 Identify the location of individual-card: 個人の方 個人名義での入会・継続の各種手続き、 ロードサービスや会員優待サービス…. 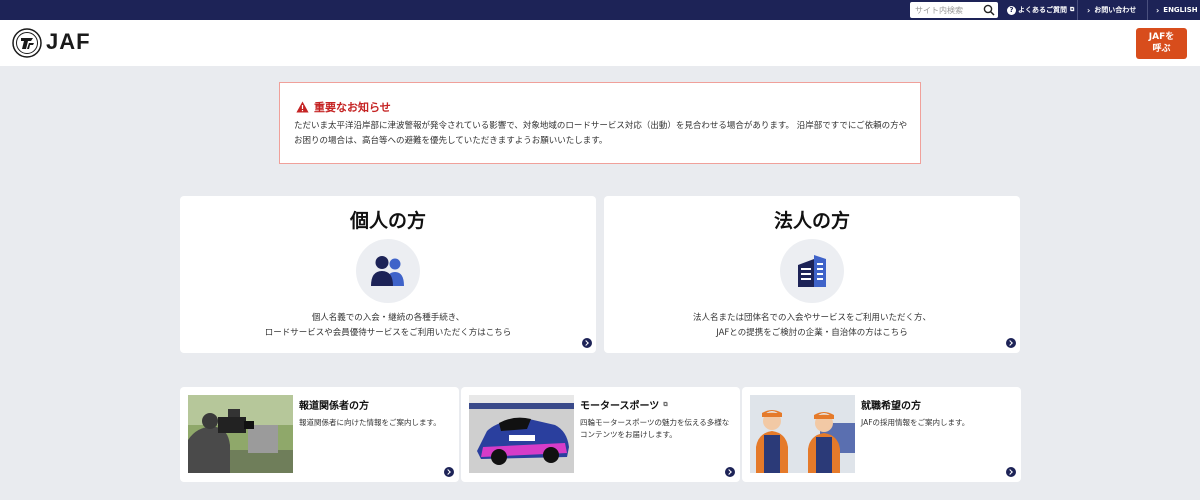
(388, 274).